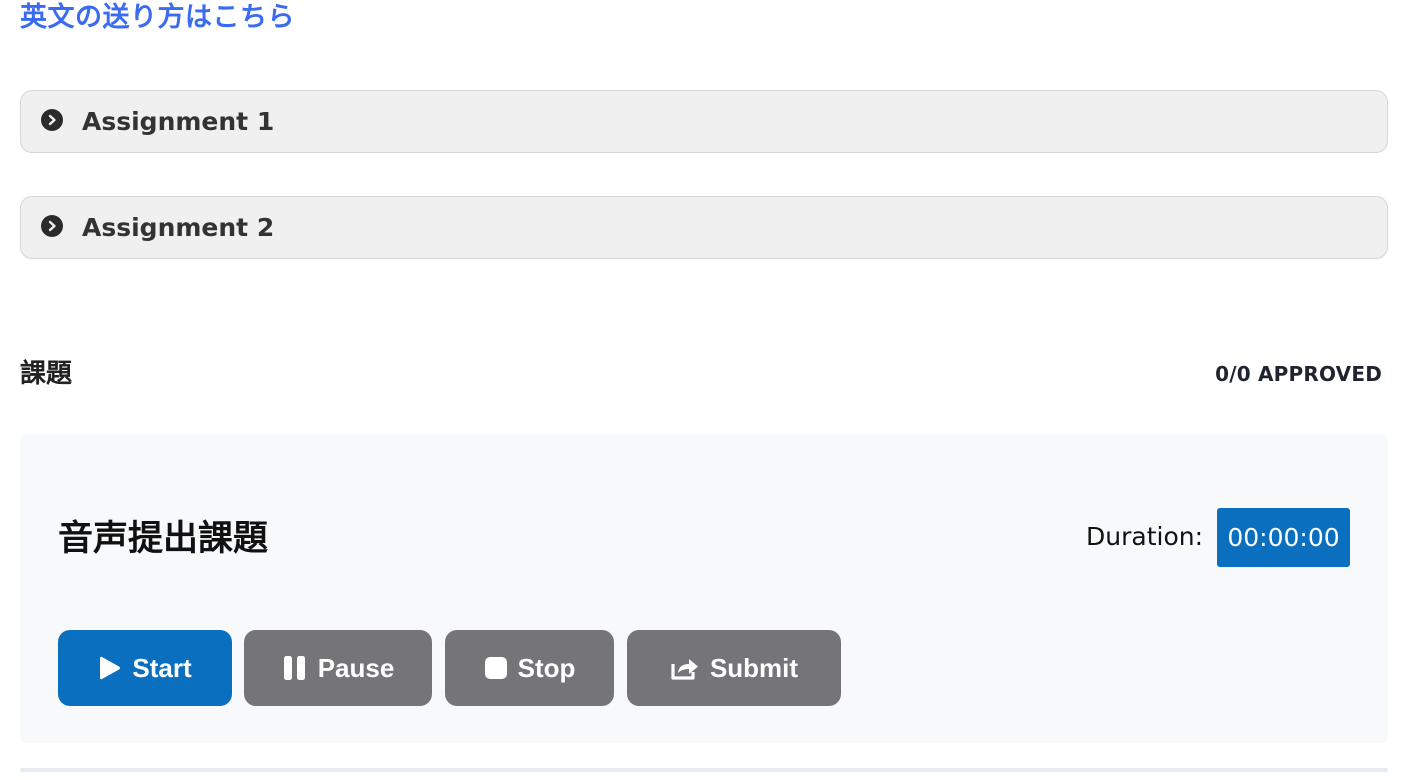 This screenshot has height=780, width=1410. Describe the element at coordinates (295, 668) in the screenshot. I see `pause-icon` at that location.